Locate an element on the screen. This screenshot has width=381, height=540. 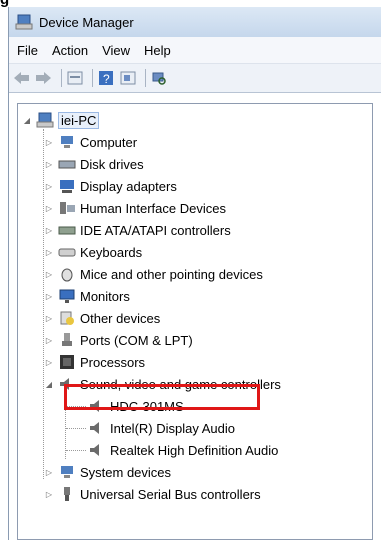
tree-item-computer: ▷ Computer is located at coordinates (90, 142).